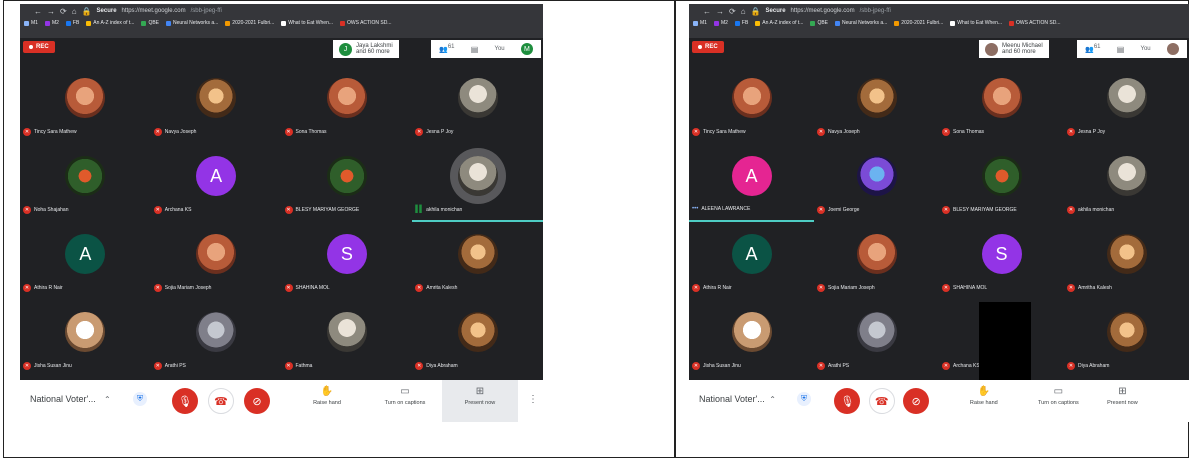 The image size is (1191, 458). What do you see at coordinates (813, 23) in the screenshot?
I see `bookmark-favicon-icon` at bounding box center [813, 23].